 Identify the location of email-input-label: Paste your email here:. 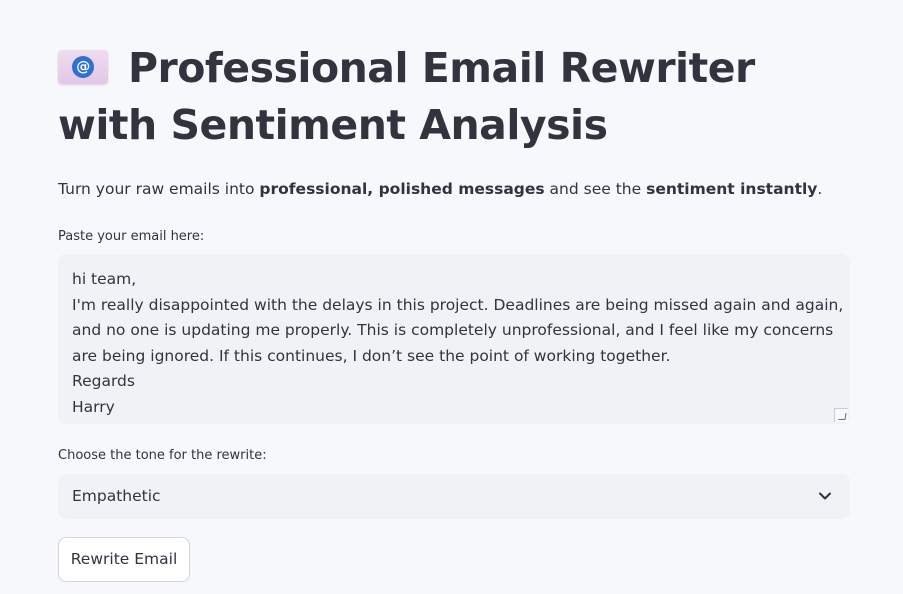
(131, 236).